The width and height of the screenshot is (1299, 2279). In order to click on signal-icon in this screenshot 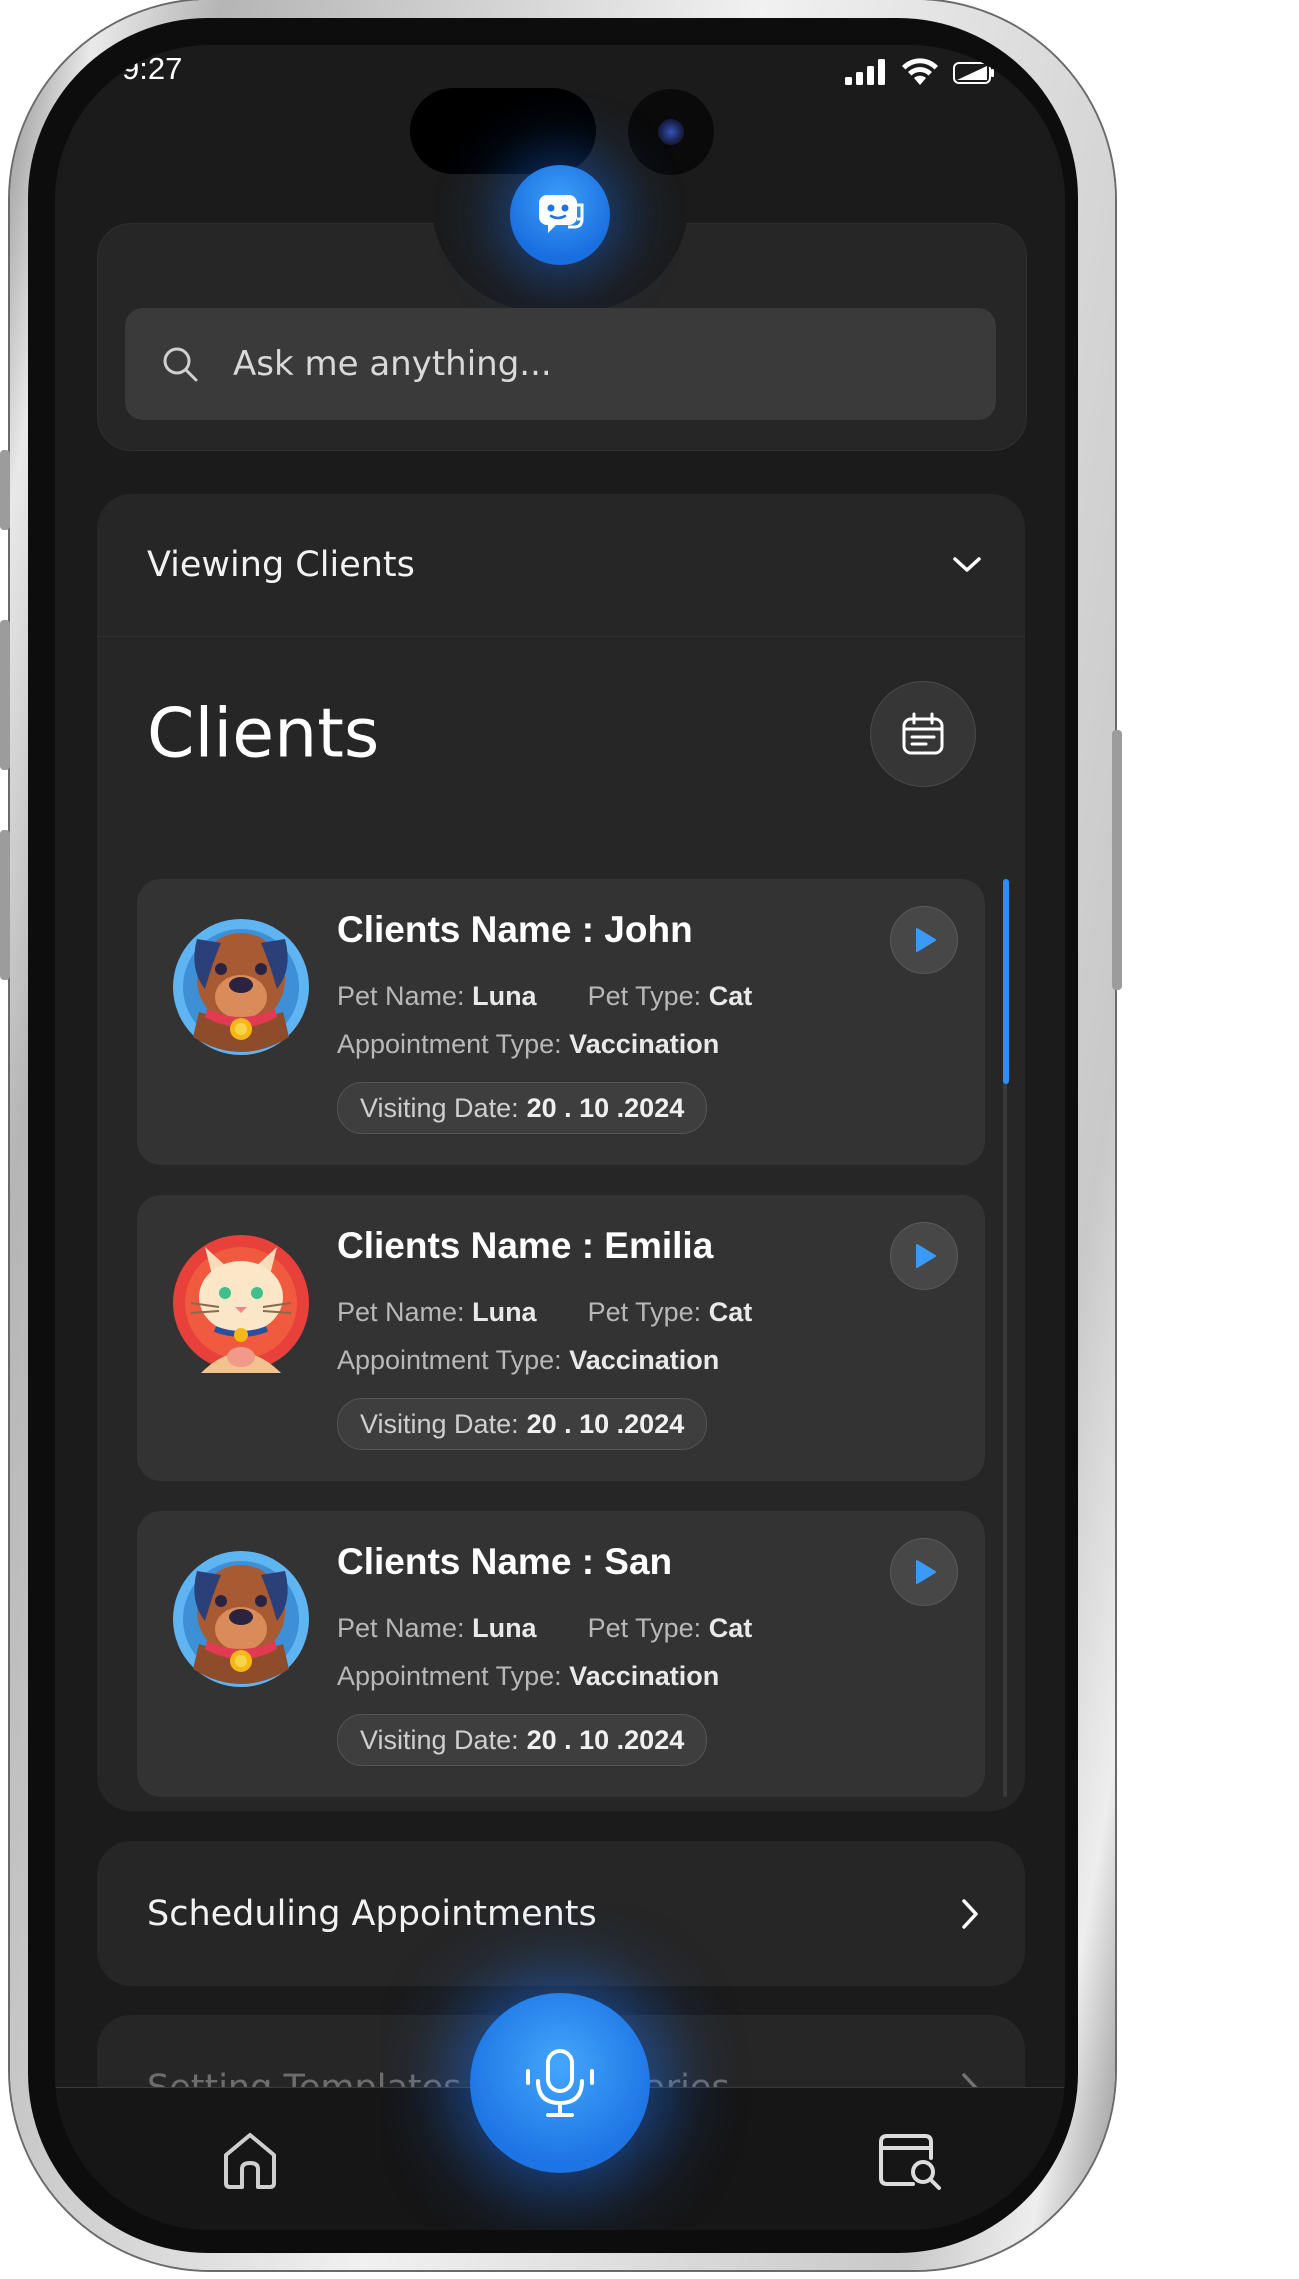, I will do `click(865, 72)`.